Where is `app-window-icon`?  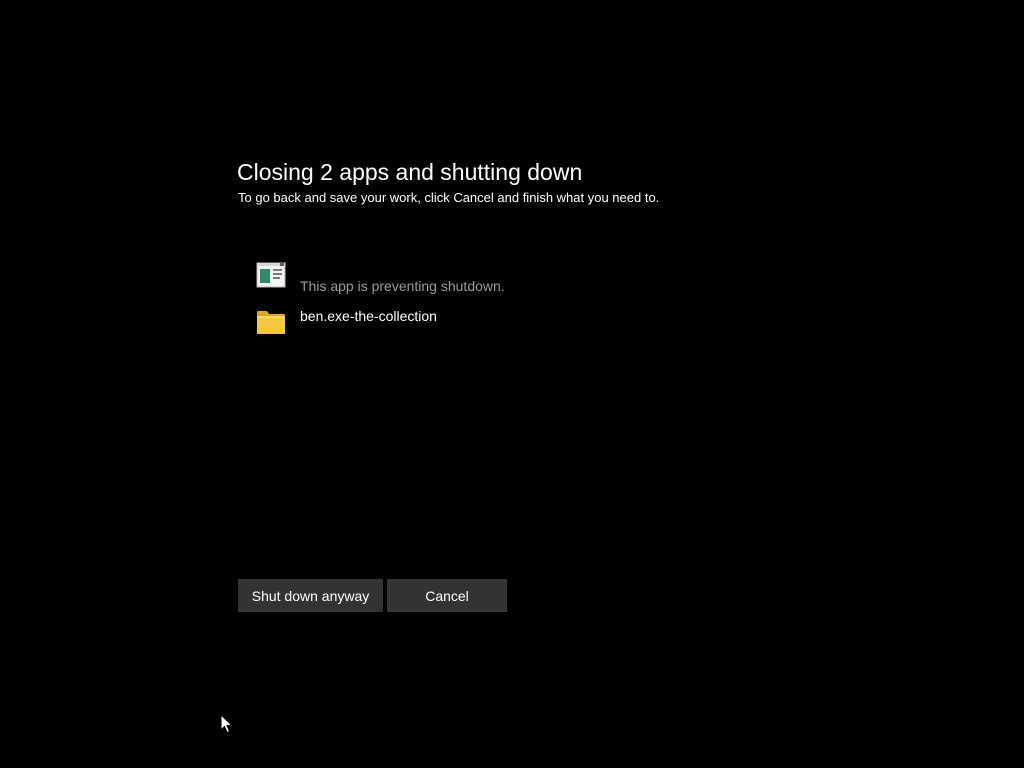 app-window-icon is located at coordinates (271, 276).